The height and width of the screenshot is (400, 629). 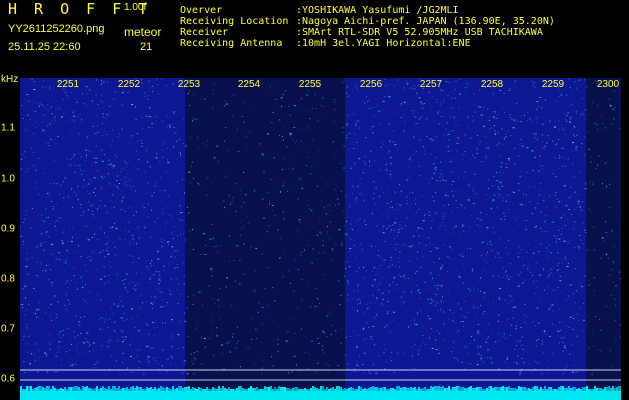 I want to click on time-label: 2255, so click(x=310, y=84).